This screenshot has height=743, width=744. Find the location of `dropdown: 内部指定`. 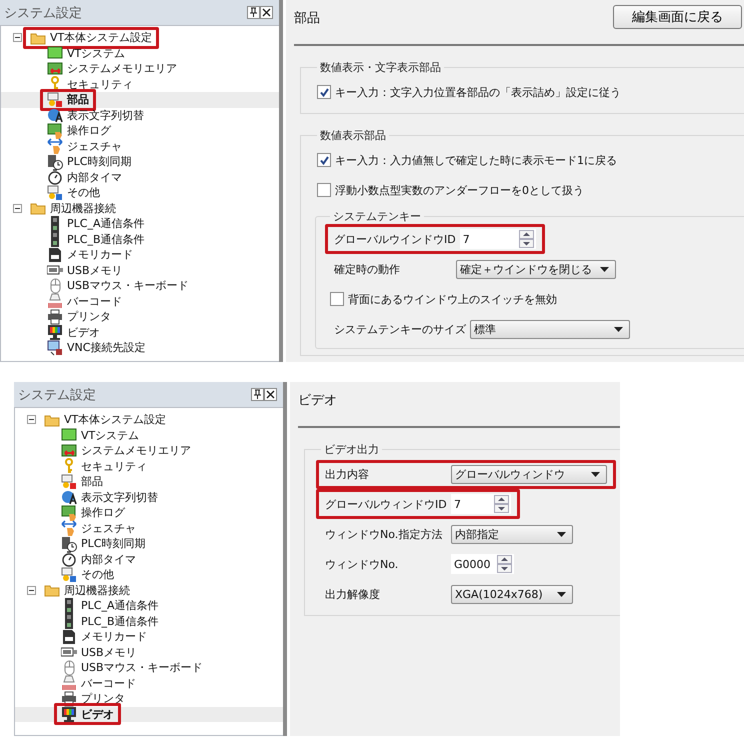

dropdown: 内部指定 is located at coordinates (512, 534).